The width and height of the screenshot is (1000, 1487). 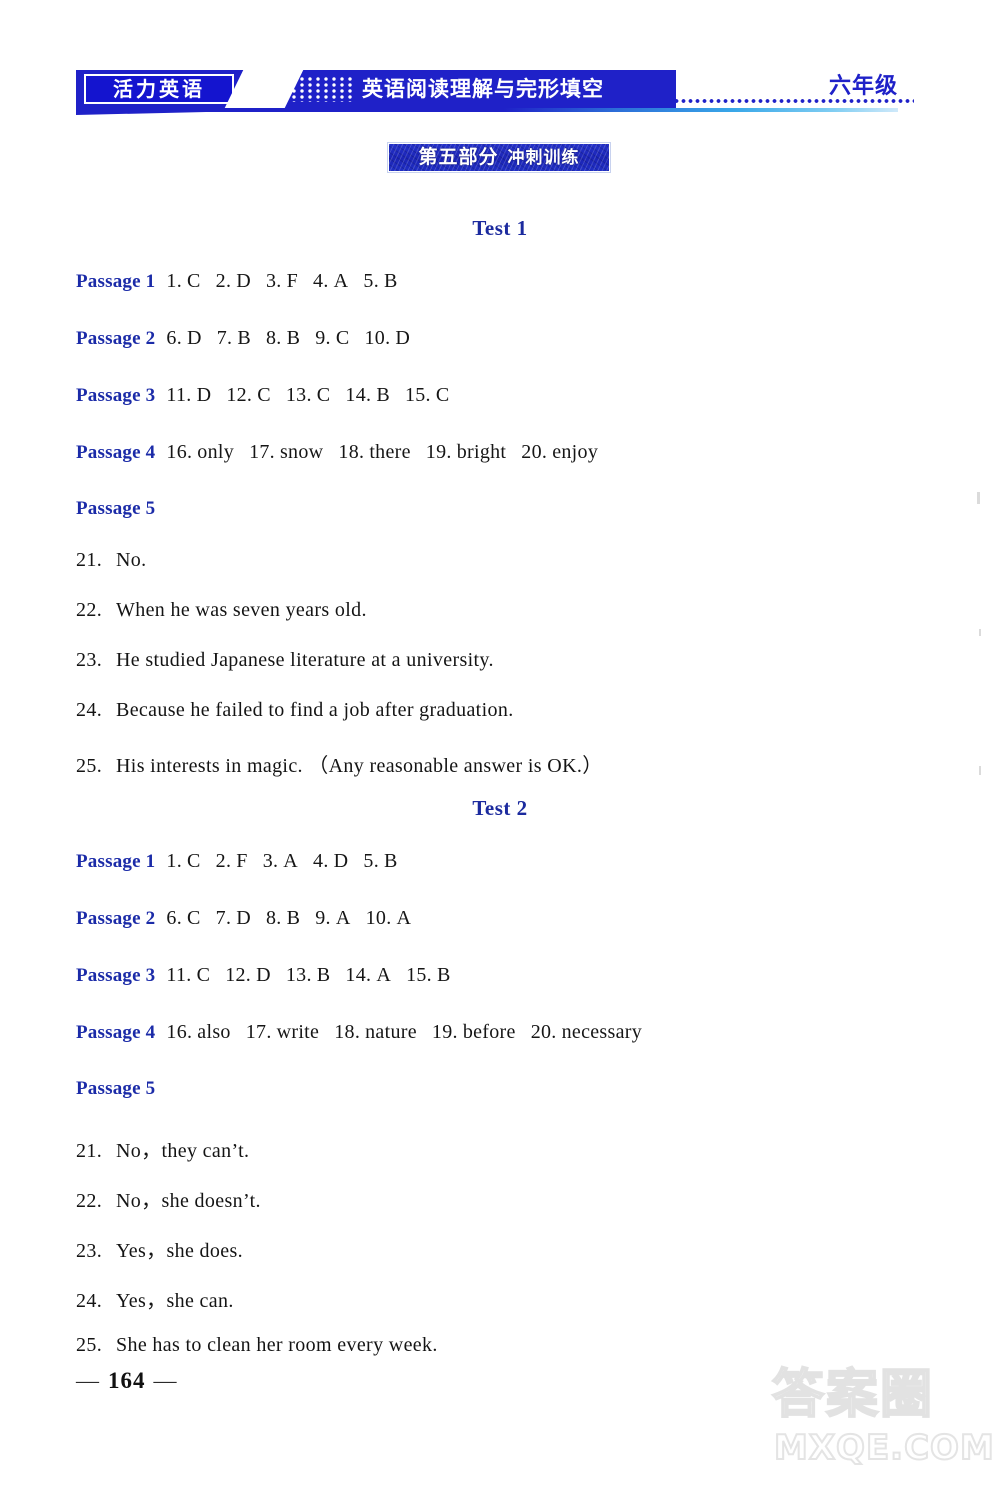 I want to click on answer-number: 8., so click(x=274, y=338).